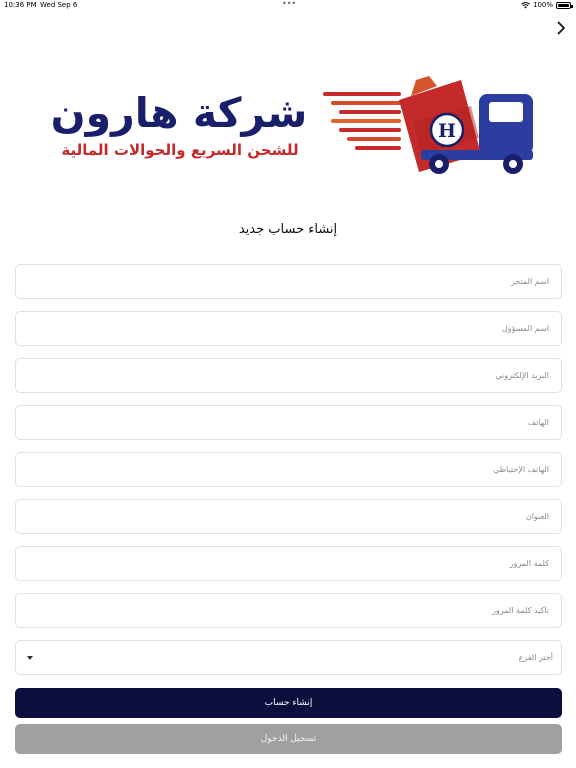 This screenshot has height=768, width=576. Describe the element at coordinates (59, 5) in the screenshot. I see `status-date: Wed Sep 6` at that location.